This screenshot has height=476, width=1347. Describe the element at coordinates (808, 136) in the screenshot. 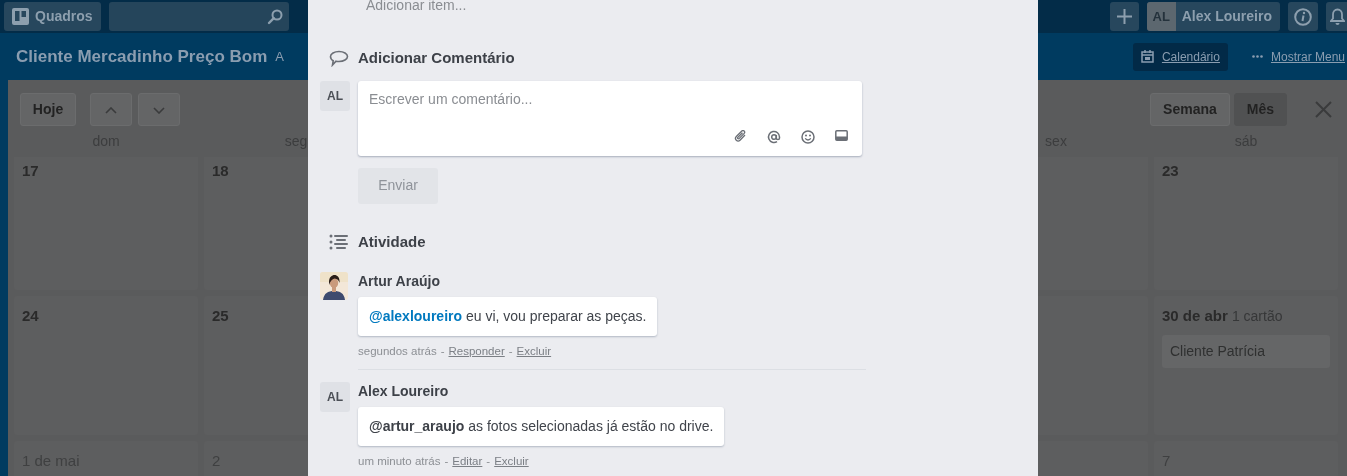

I see `emoji-icon` at that location.